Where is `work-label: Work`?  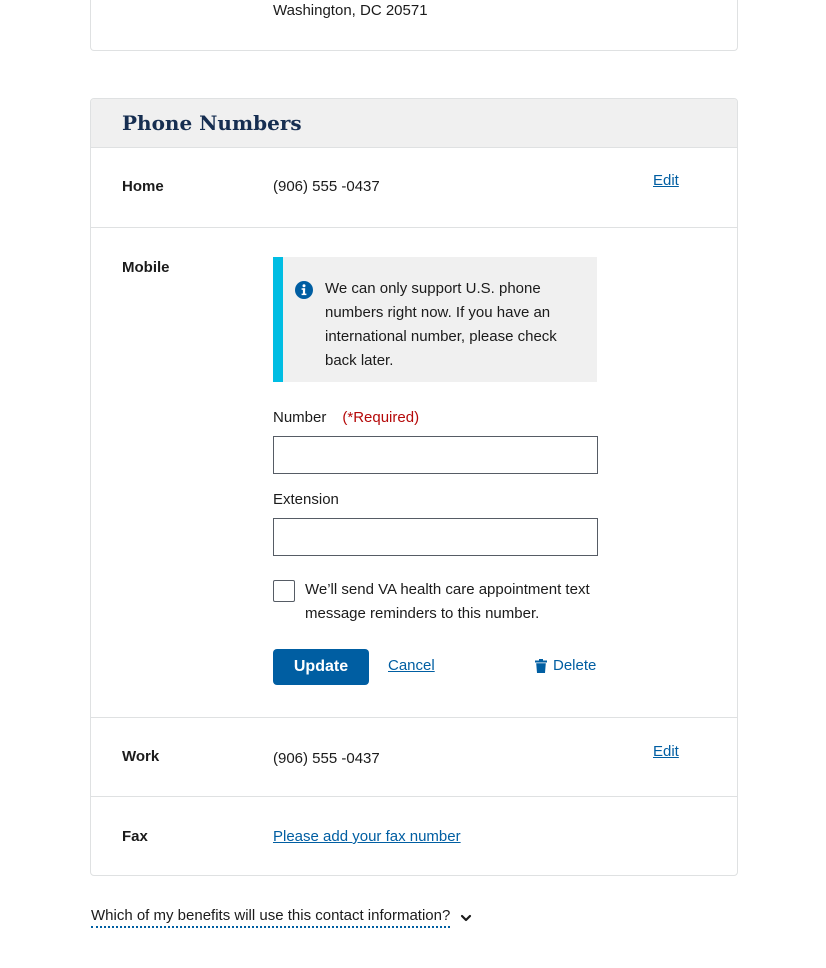 work-label: Work is located at coordinates (141, 756).